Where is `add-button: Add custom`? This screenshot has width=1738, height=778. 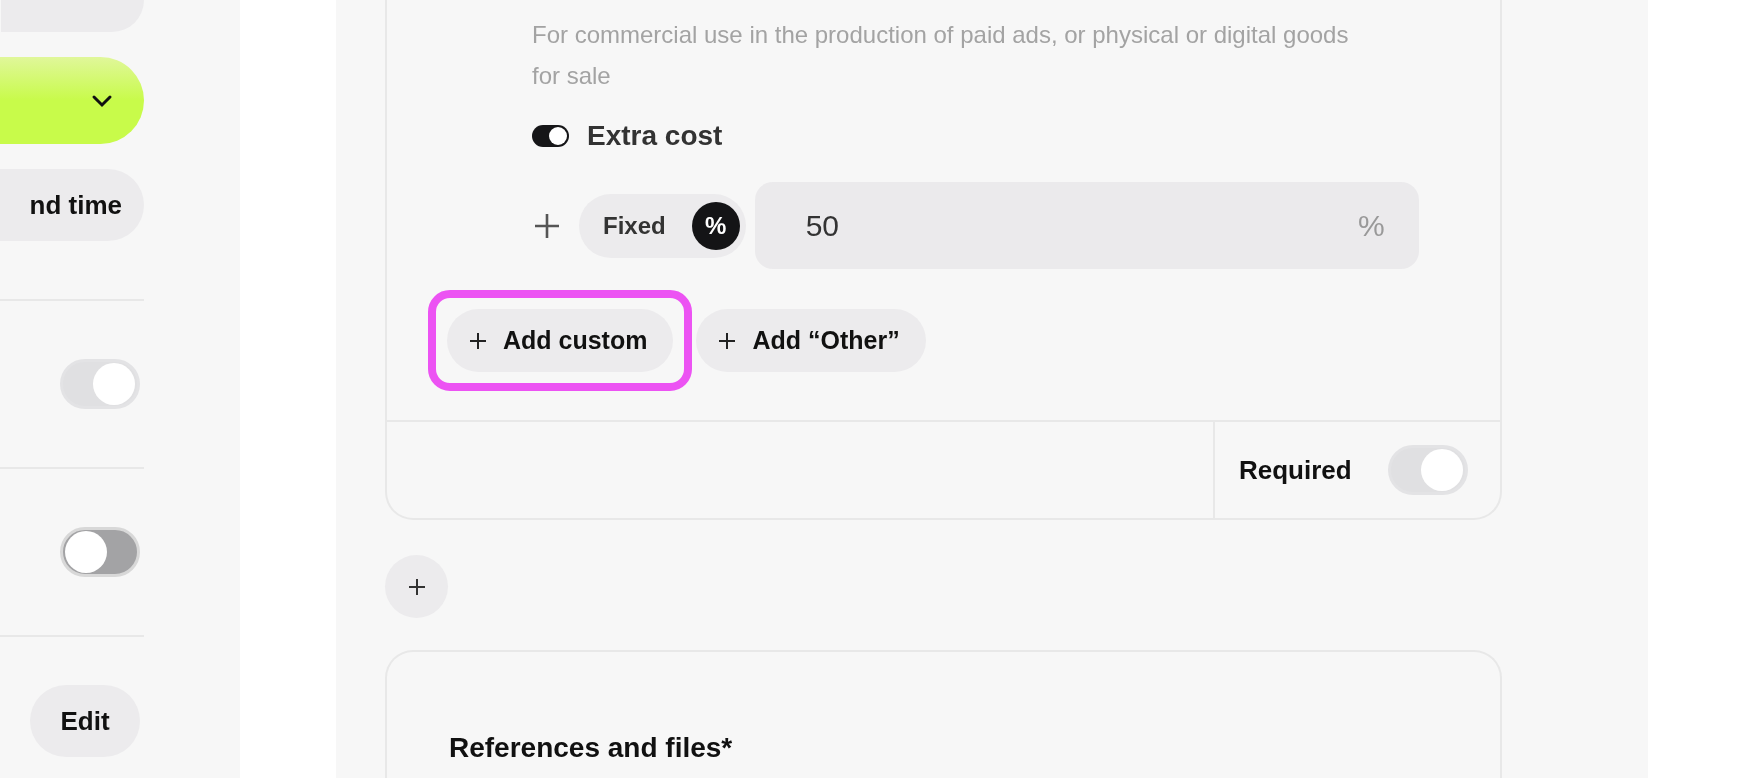 add-button: Add custom is located at coordinates (560, 340).